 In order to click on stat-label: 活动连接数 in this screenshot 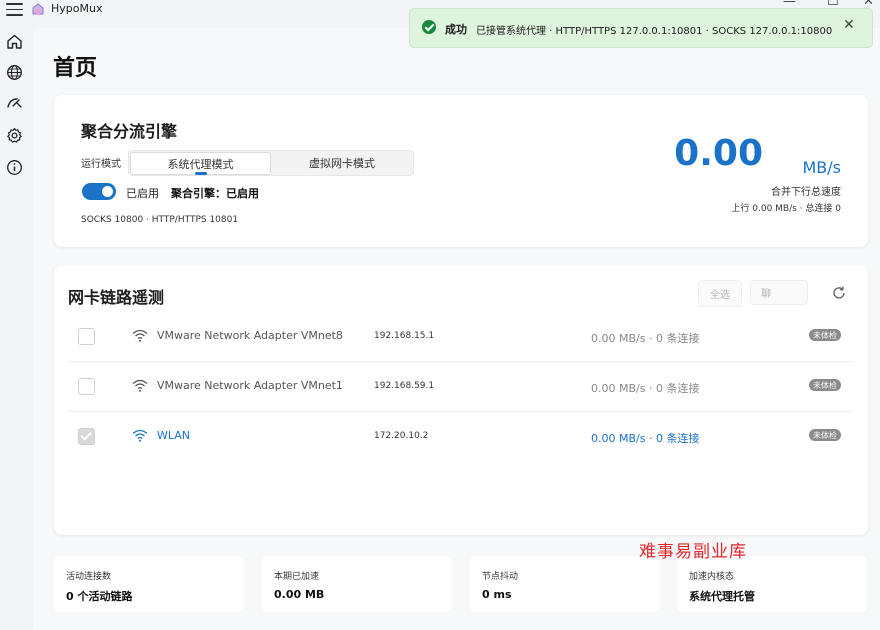, I will do `click(89, 577)`.